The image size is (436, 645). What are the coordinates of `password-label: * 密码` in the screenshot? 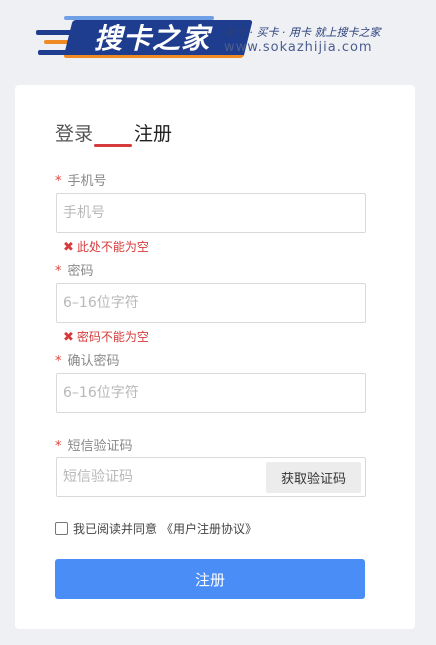 It's located at (74, 269).